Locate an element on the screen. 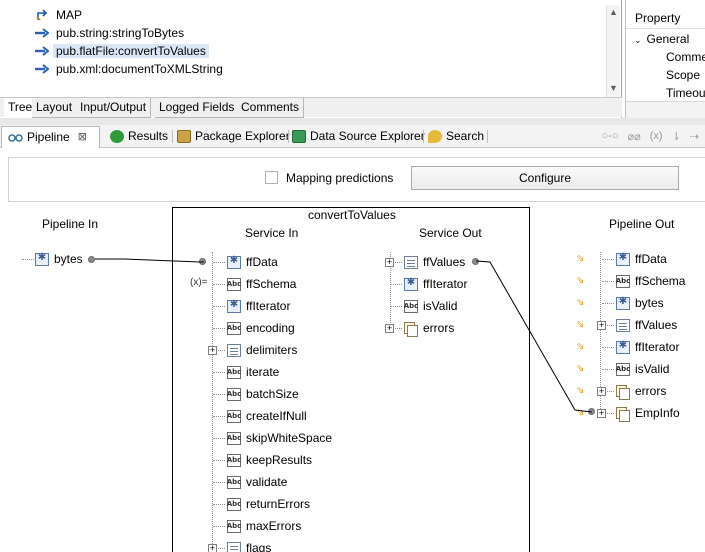 The height and width of the screenshot is (552, 705). link-bytes-to-ffdata is located at coordinates (149, 260).